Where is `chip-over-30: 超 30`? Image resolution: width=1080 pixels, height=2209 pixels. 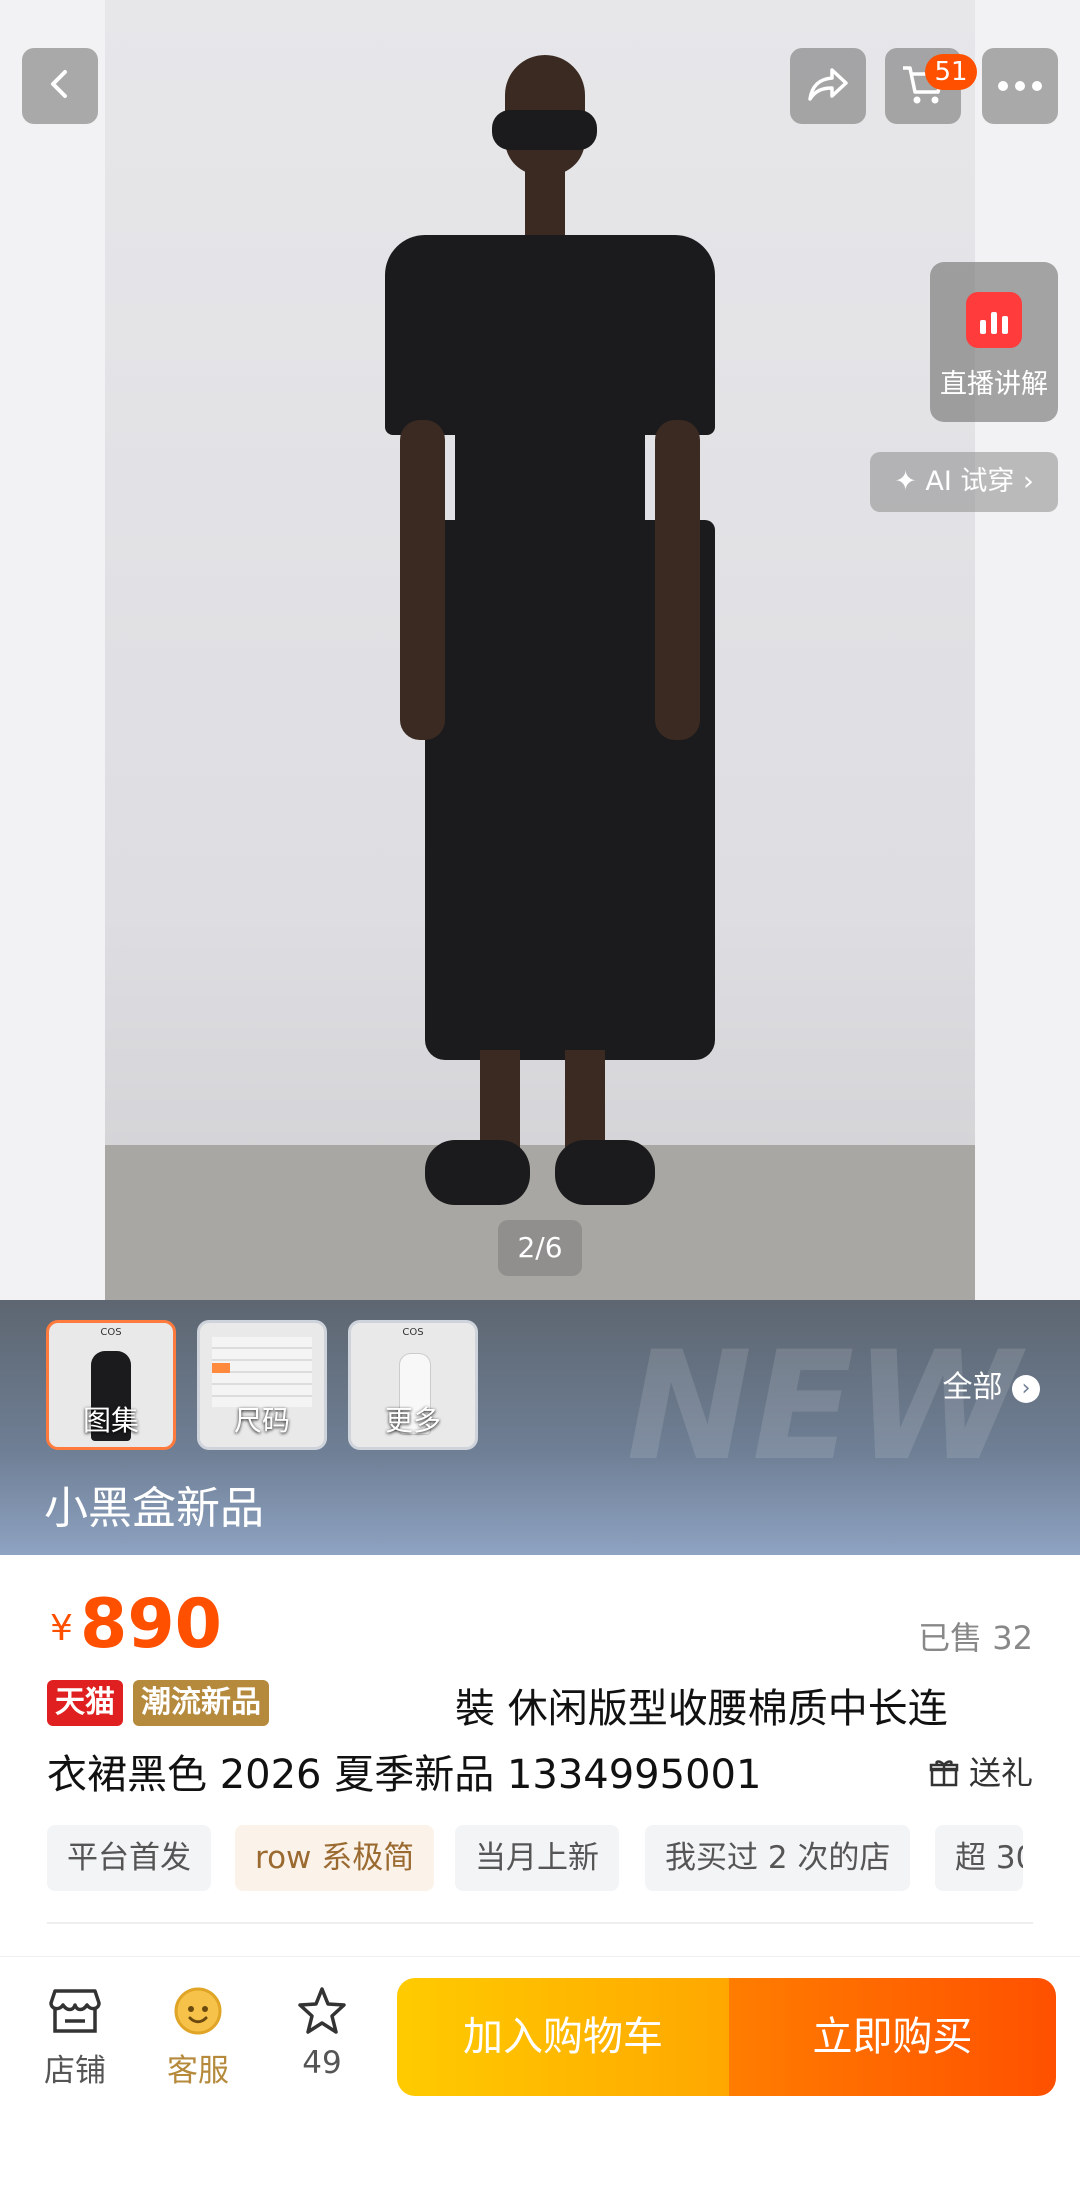
chip-over-30: 超 30 is located at coordinates (979, 1858).